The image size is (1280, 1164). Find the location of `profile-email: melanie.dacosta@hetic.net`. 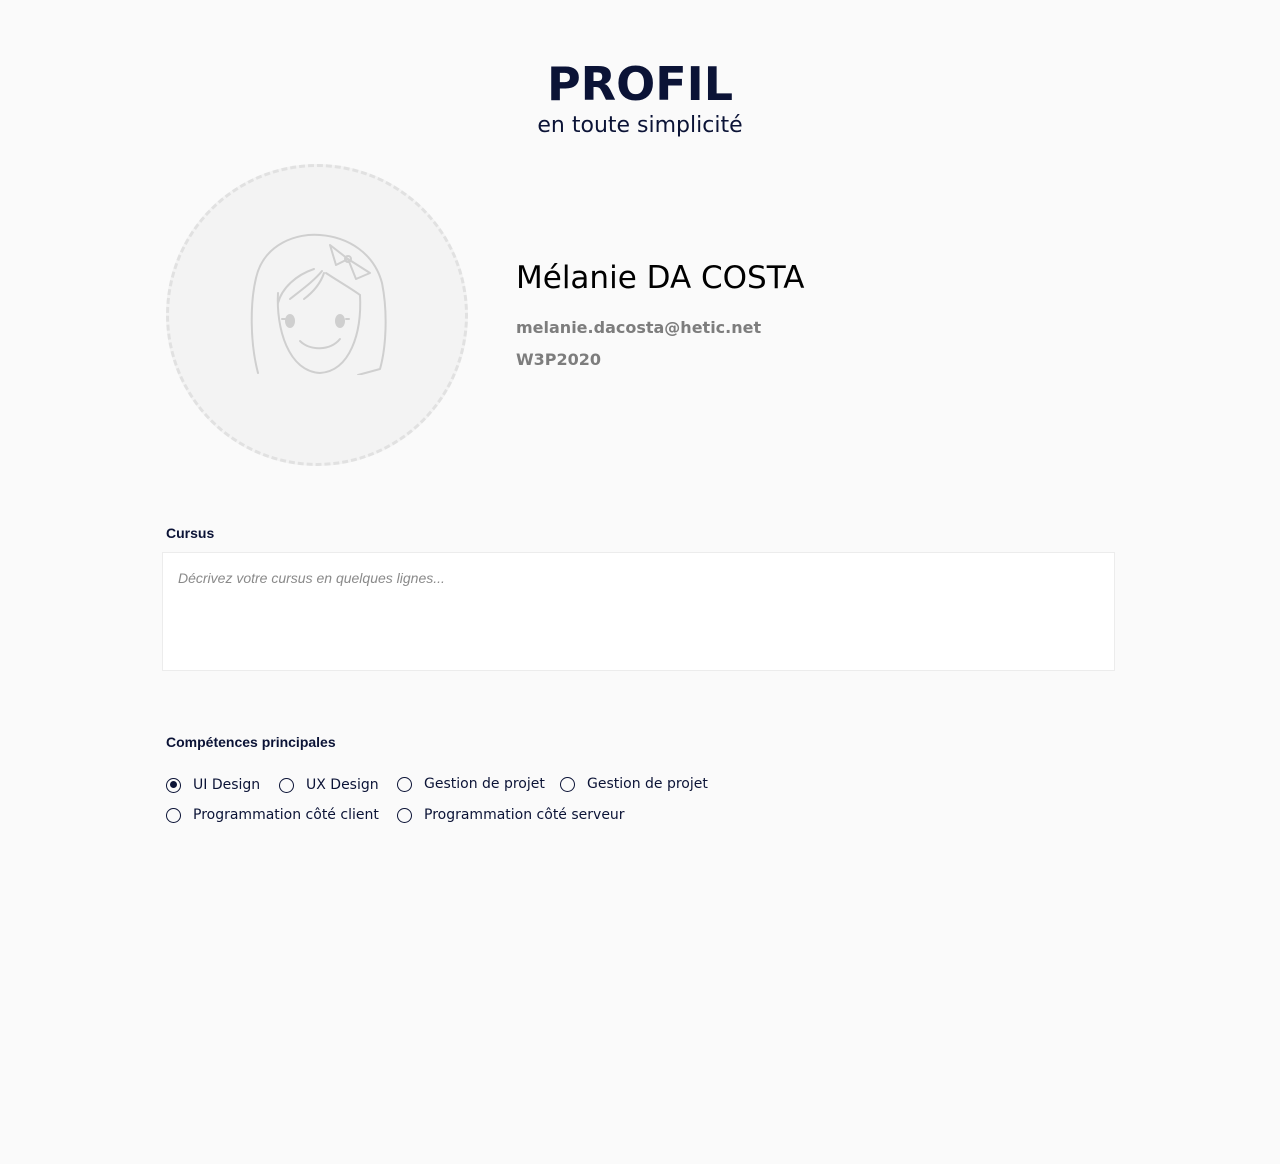

profile-email: melanie.dacosta@hetic.net is located at coordinates (639, 327).